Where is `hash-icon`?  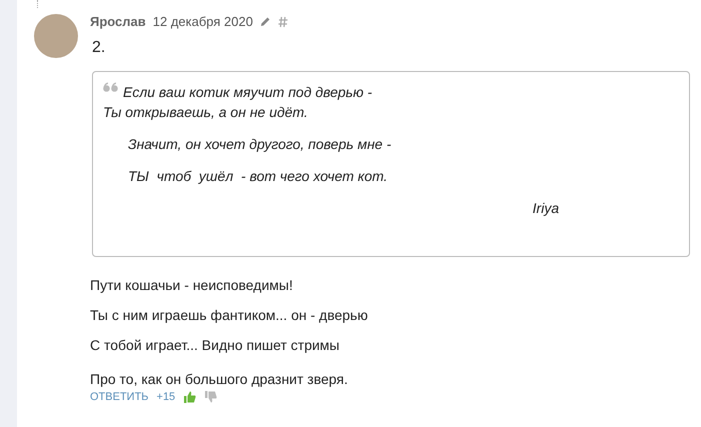 hash-icon is located at coordinates (283, 22).